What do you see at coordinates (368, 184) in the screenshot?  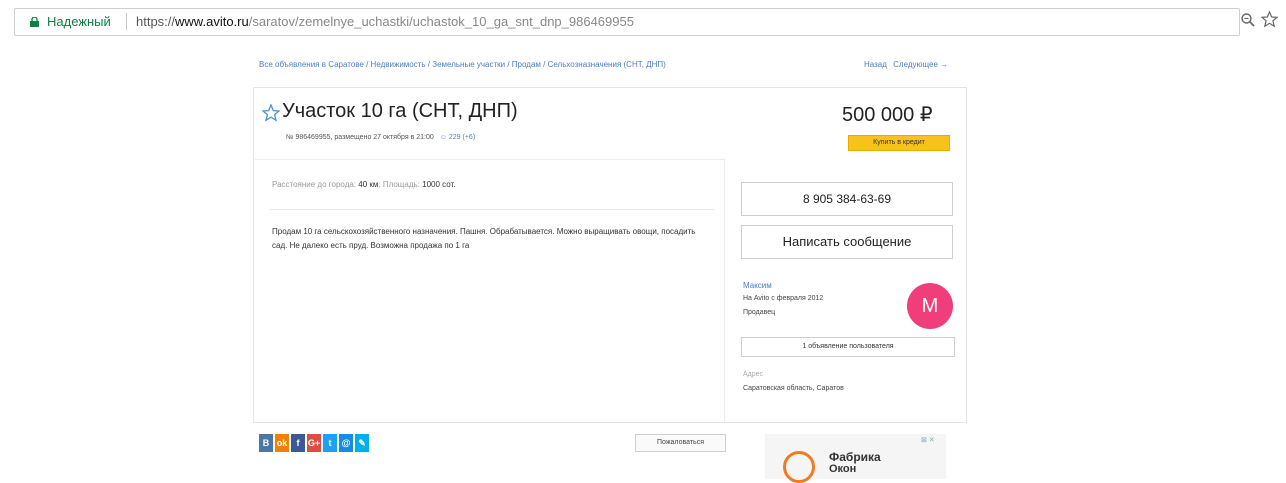 I see `distance-value: 40 км` at bounding box center [368, 184].